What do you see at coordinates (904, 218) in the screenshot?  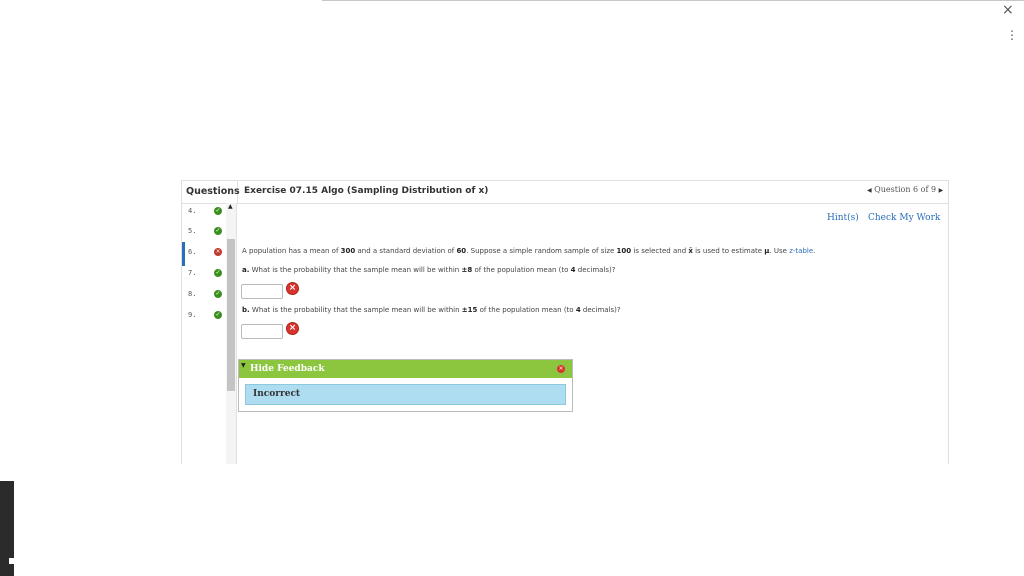 I see `check-my-work-link: Check My Work` at bounding box center [904, 218].